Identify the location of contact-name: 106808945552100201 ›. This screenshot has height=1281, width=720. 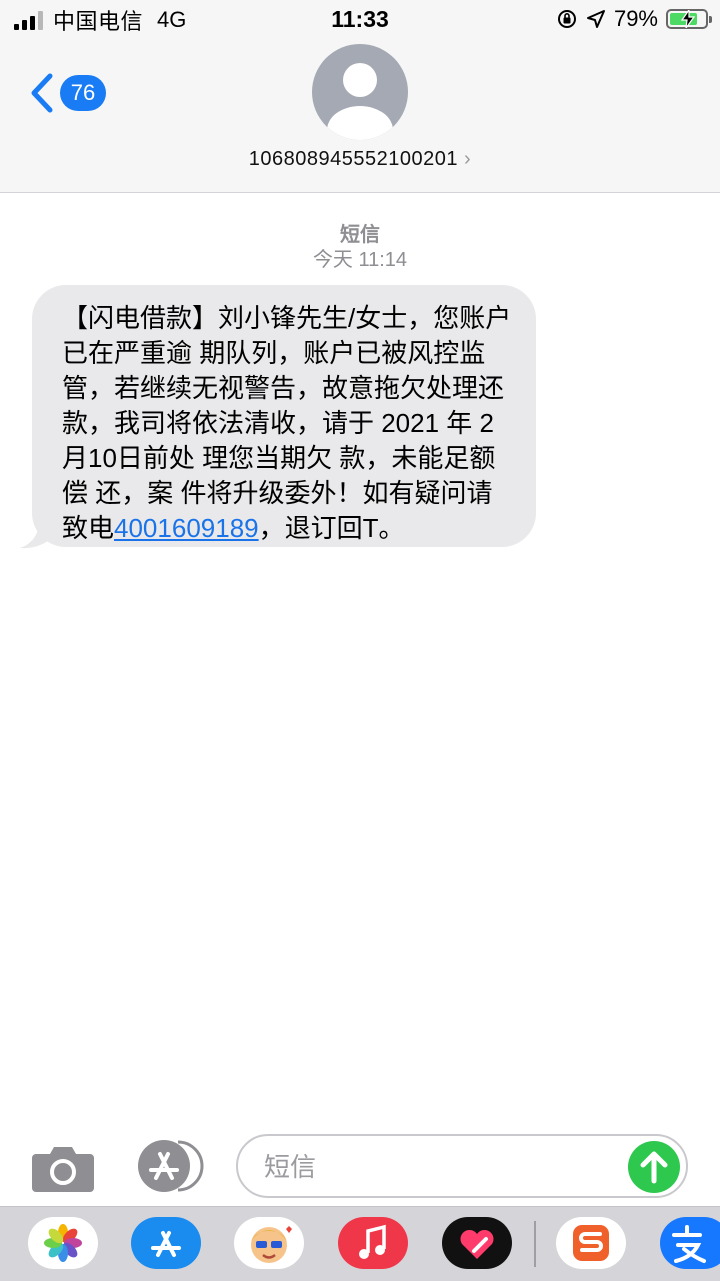
(360, 159).